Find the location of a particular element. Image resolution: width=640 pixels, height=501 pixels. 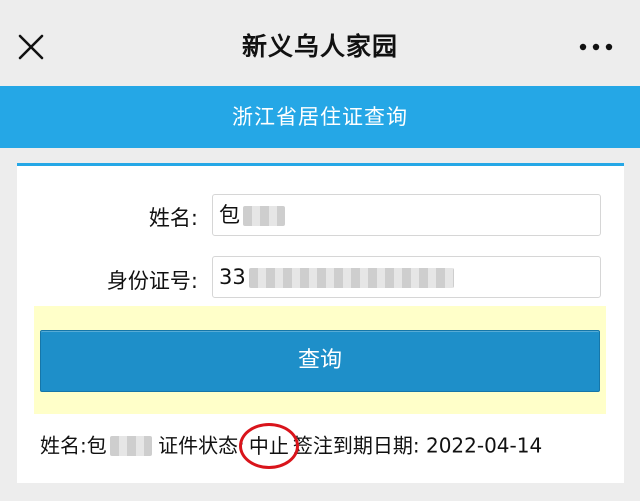

status-badge: 中止 is located at coordinates (268, 445).